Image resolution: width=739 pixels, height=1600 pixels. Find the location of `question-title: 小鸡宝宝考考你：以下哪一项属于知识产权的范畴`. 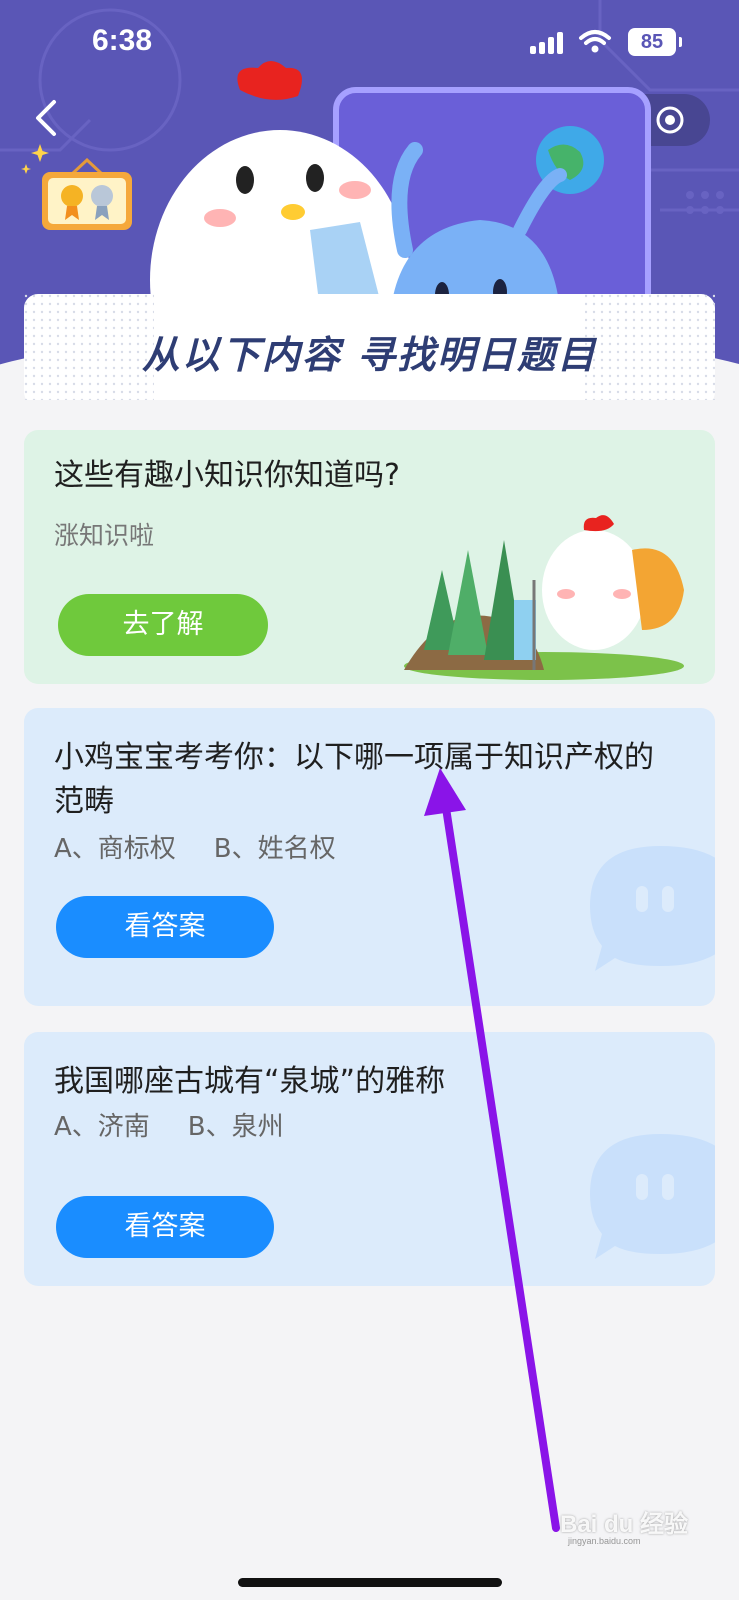

question-title: 小鸡宝宝考考你：以下哪一项属于知识产权的范畴 is located at coordinates (354, 779).